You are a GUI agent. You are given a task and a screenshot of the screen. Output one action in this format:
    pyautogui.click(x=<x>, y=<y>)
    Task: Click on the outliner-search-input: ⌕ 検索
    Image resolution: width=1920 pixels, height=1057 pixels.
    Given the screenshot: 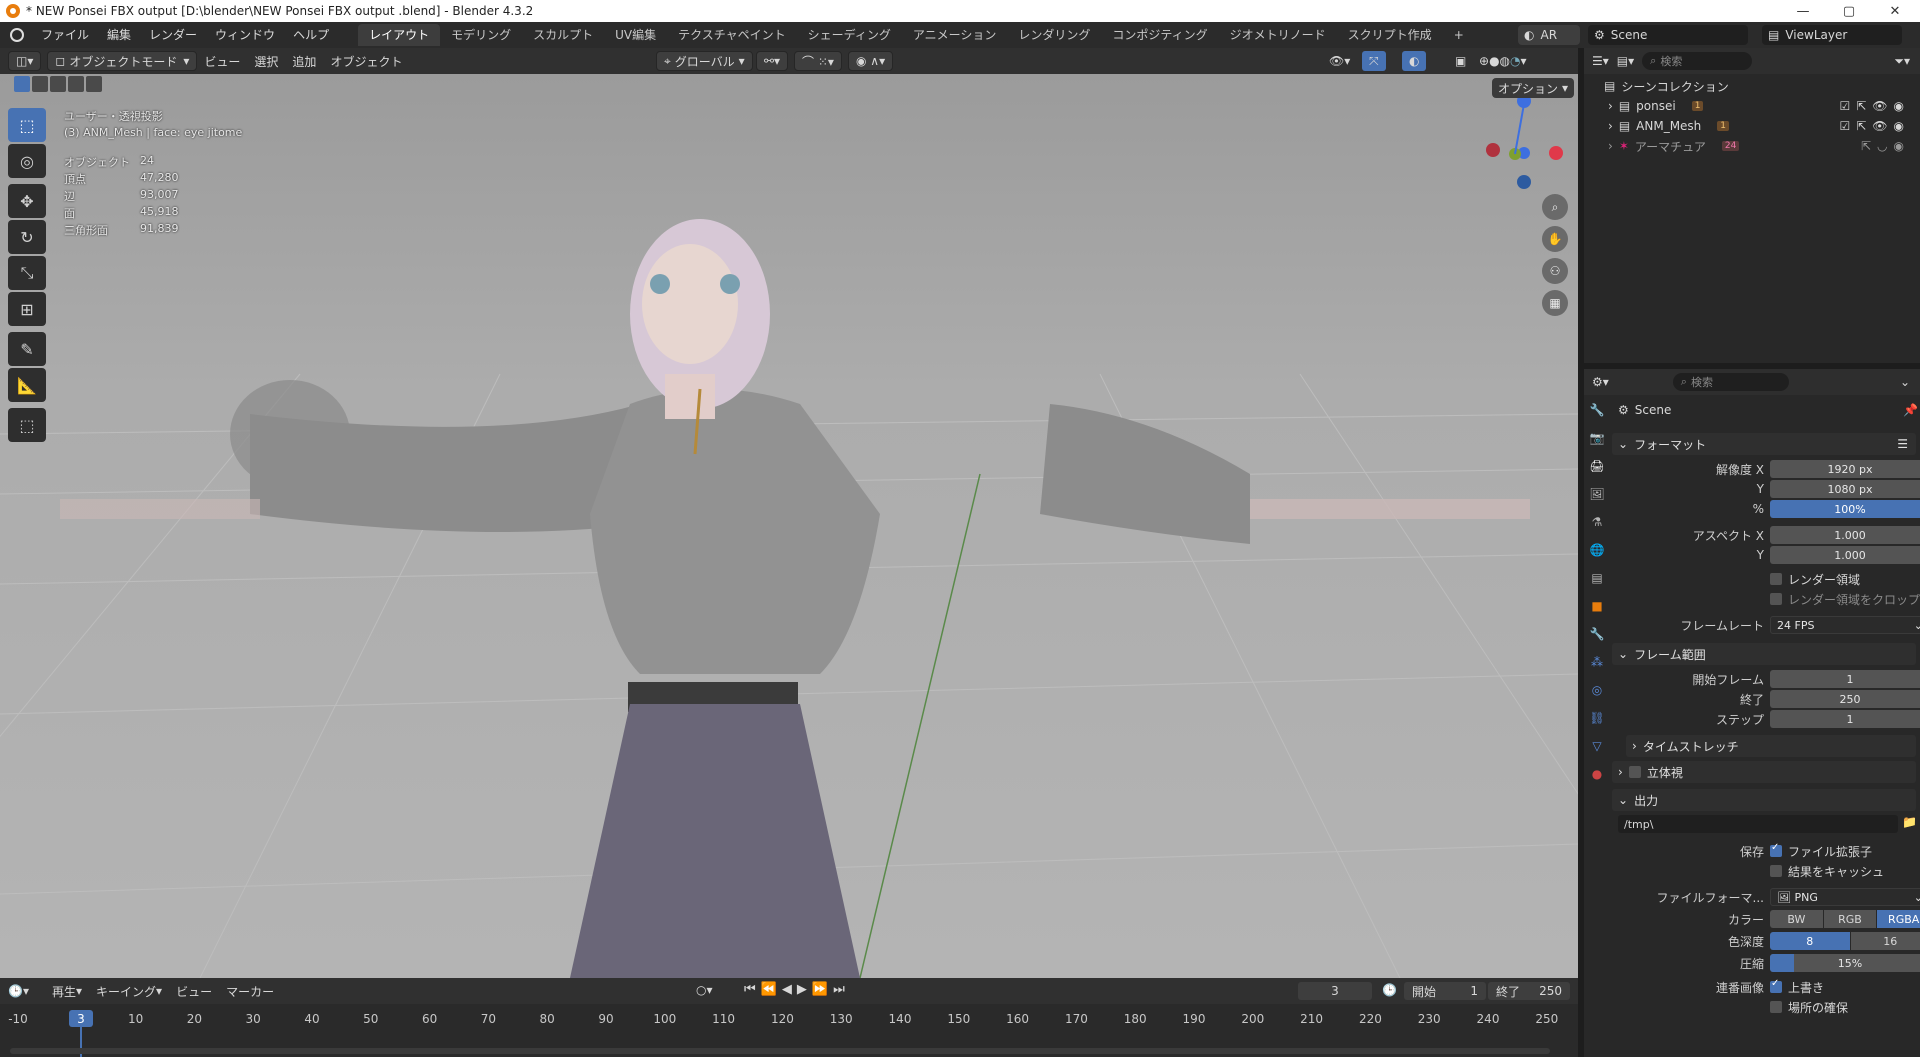 What is the action you would take?
    pyautogui.click(x=1697, y=61)
    